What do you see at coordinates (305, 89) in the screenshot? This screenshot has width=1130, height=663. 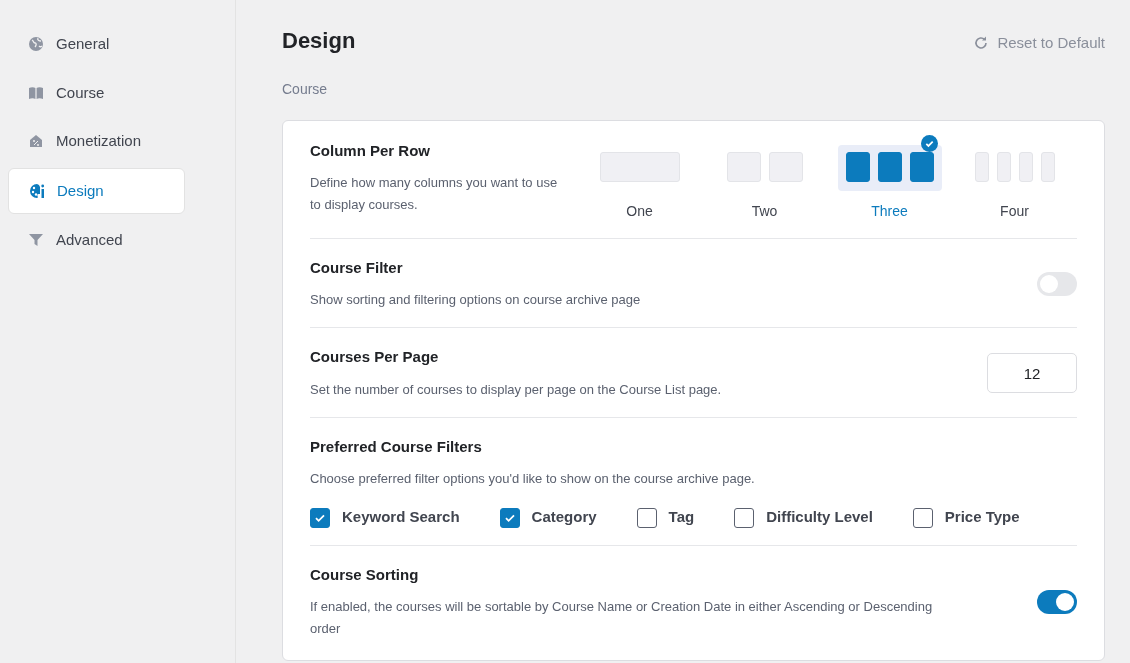 I see `section-label: Course` at bounding box center [305, 89].